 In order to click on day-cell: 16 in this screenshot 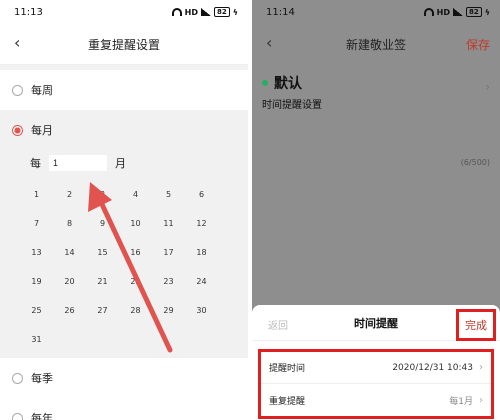, I will do `click(135, 252)`.